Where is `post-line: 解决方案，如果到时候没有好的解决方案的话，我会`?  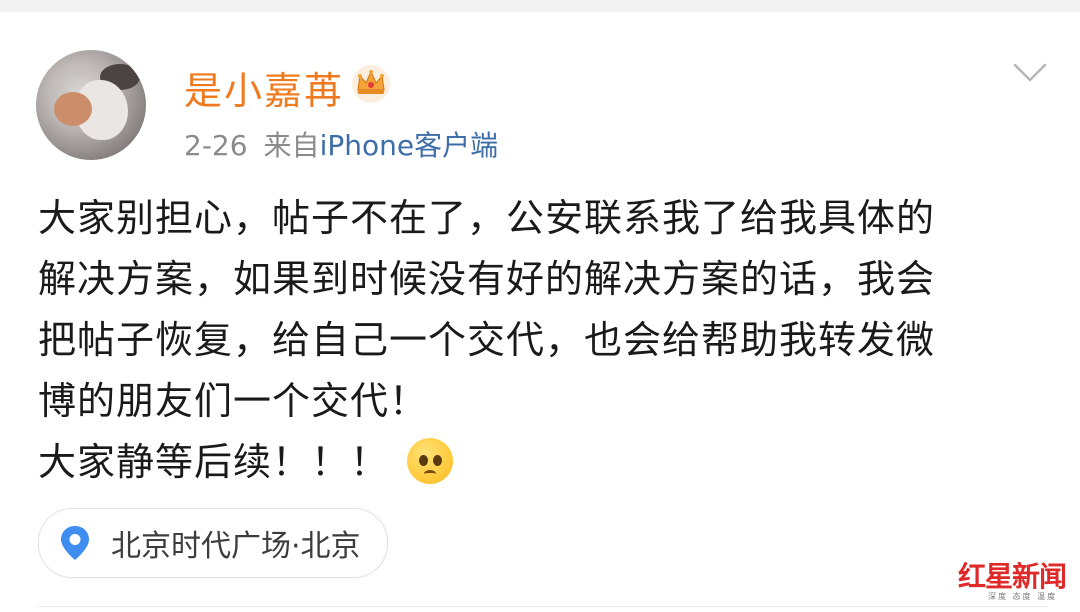 post-line: 解决方案，如果到时候没有好的解决方案的话，我会 is located at coordinates (487, 279).